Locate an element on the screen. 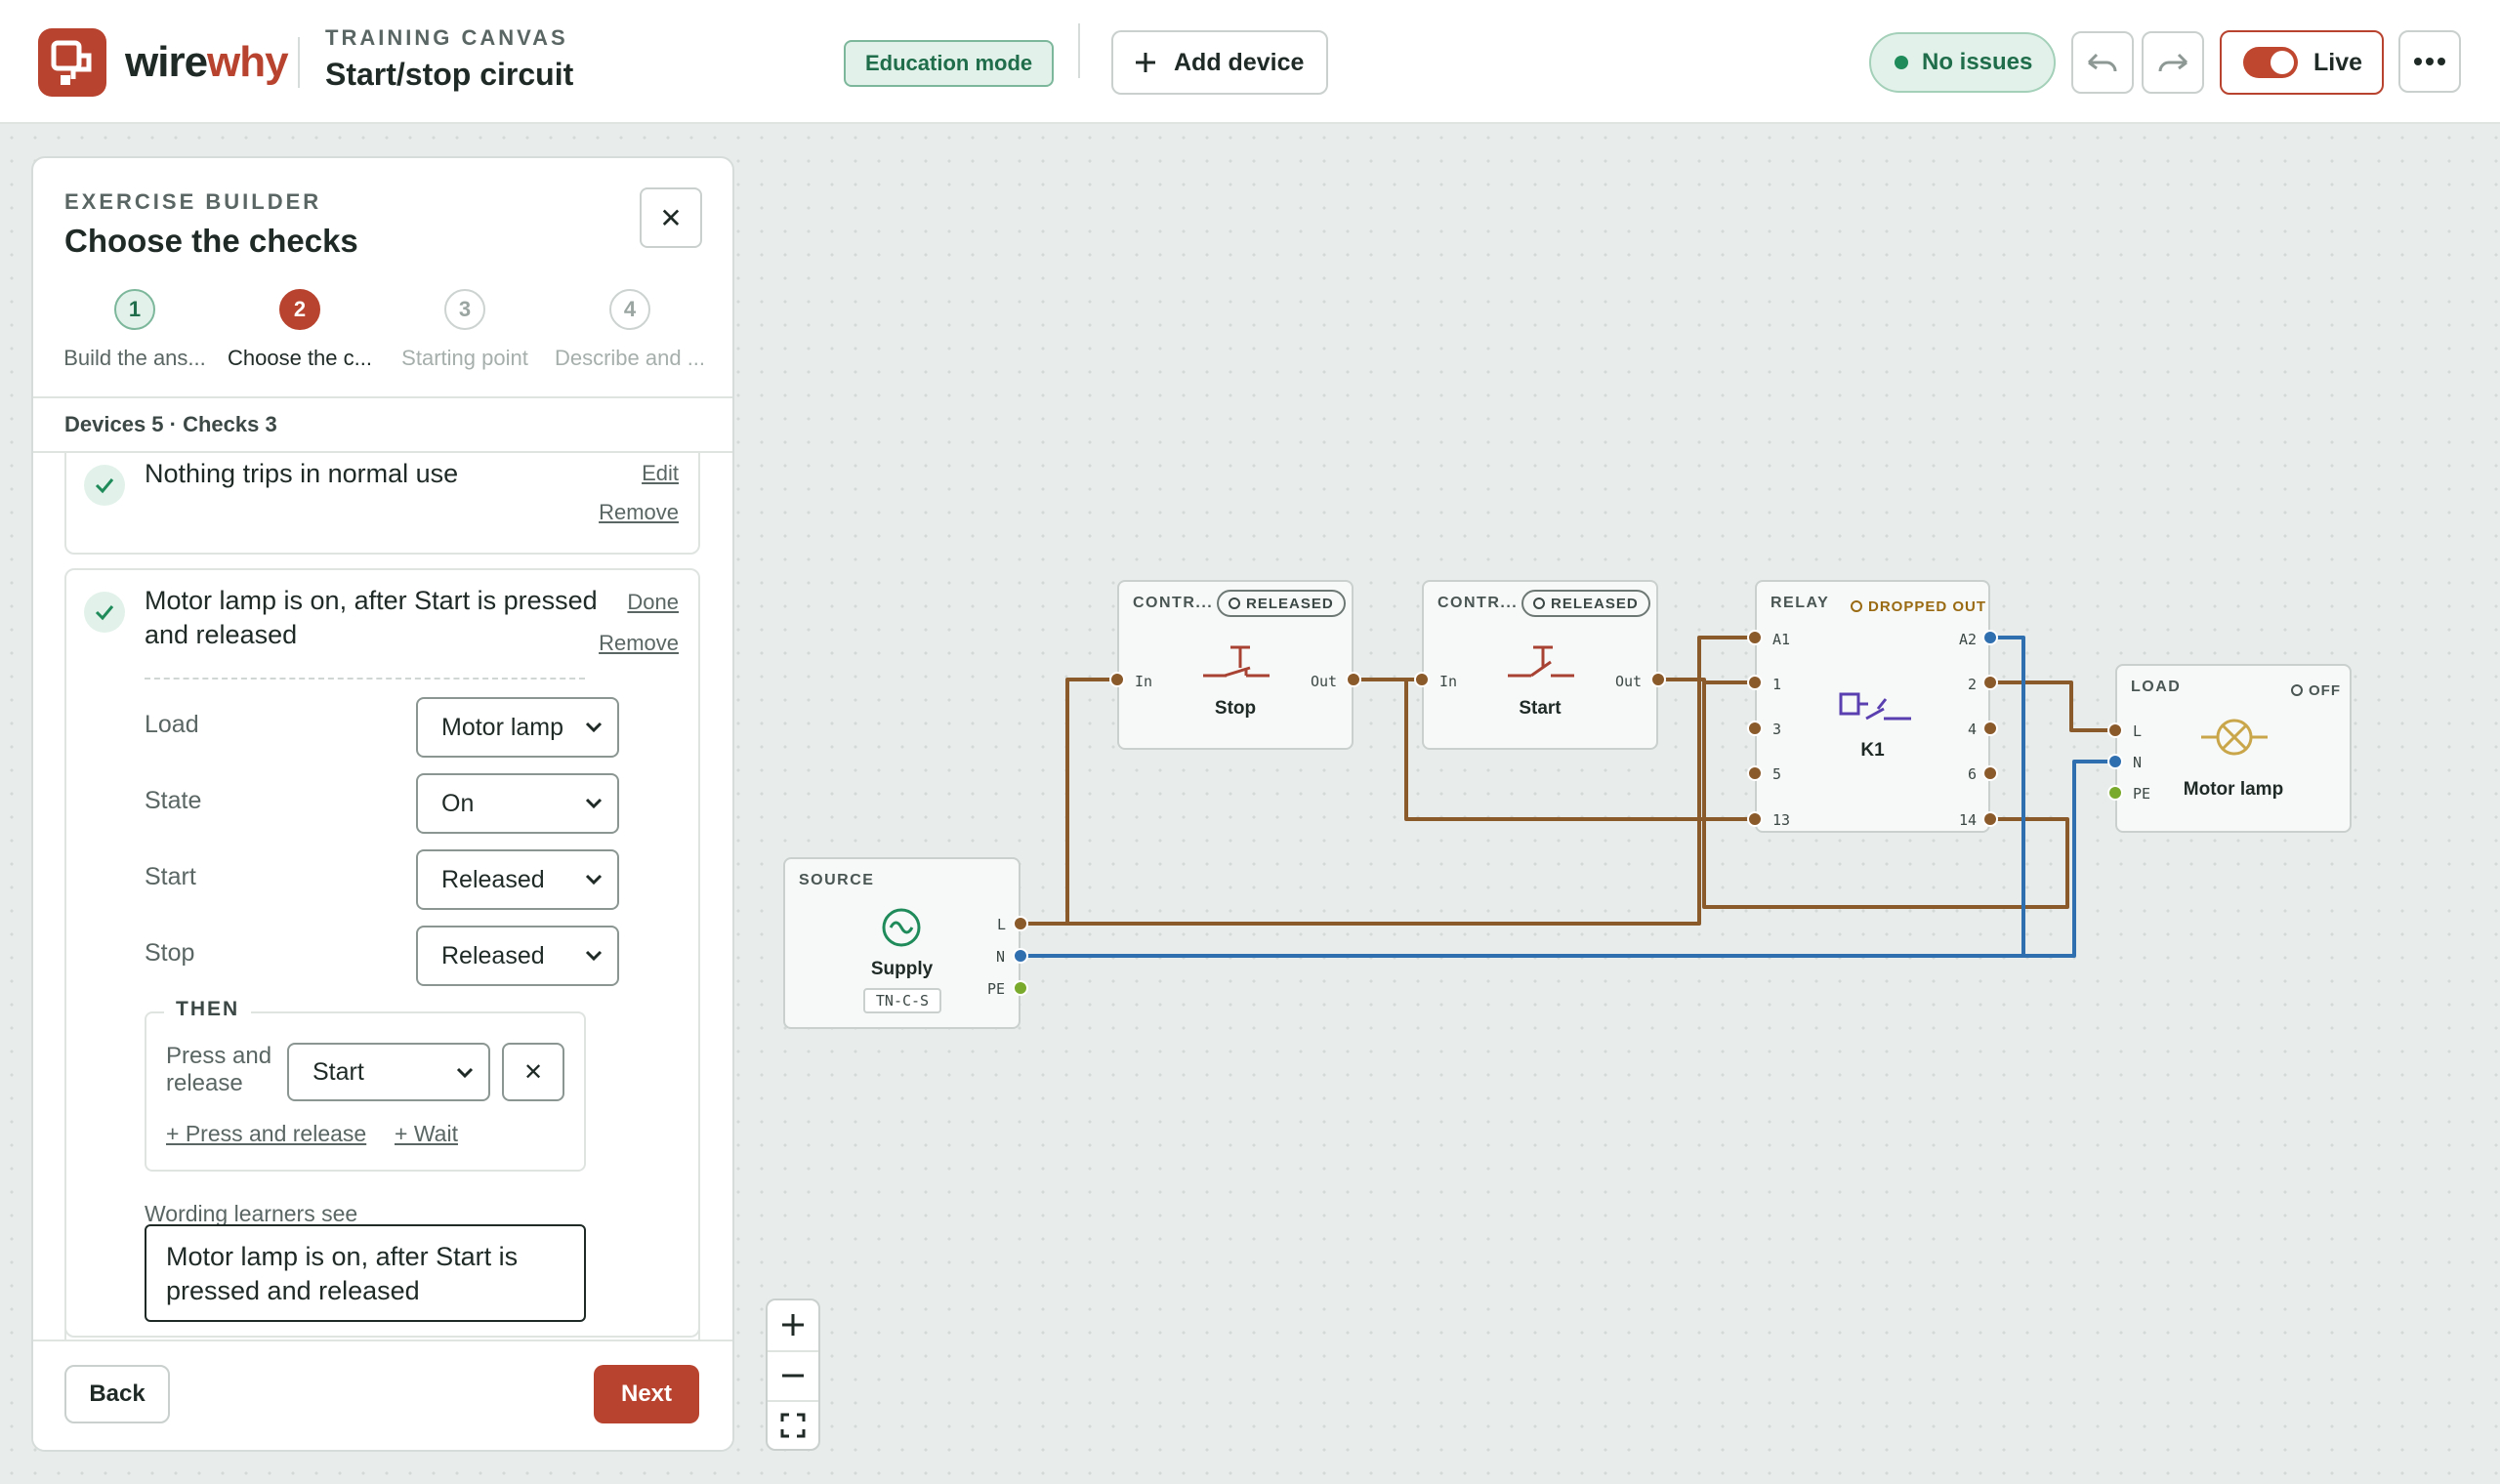 The width and height of the screenshot is (2500, 1484). step-number: 1 is located at coordinates (134, 310).